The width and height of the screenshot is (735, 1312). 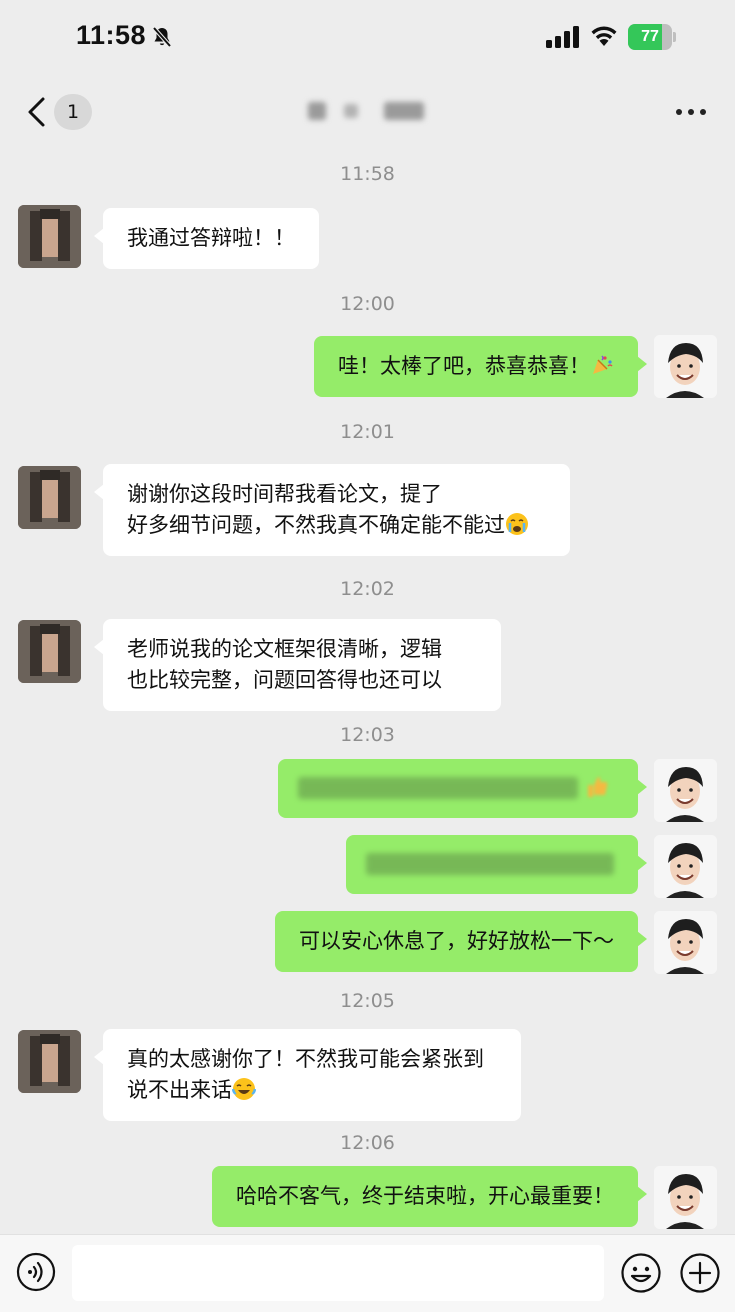 What do you see at coordinates (367, 432) in the screenshot?
I see `message-timestamp: 12:01` at bounding box center [367, 432].